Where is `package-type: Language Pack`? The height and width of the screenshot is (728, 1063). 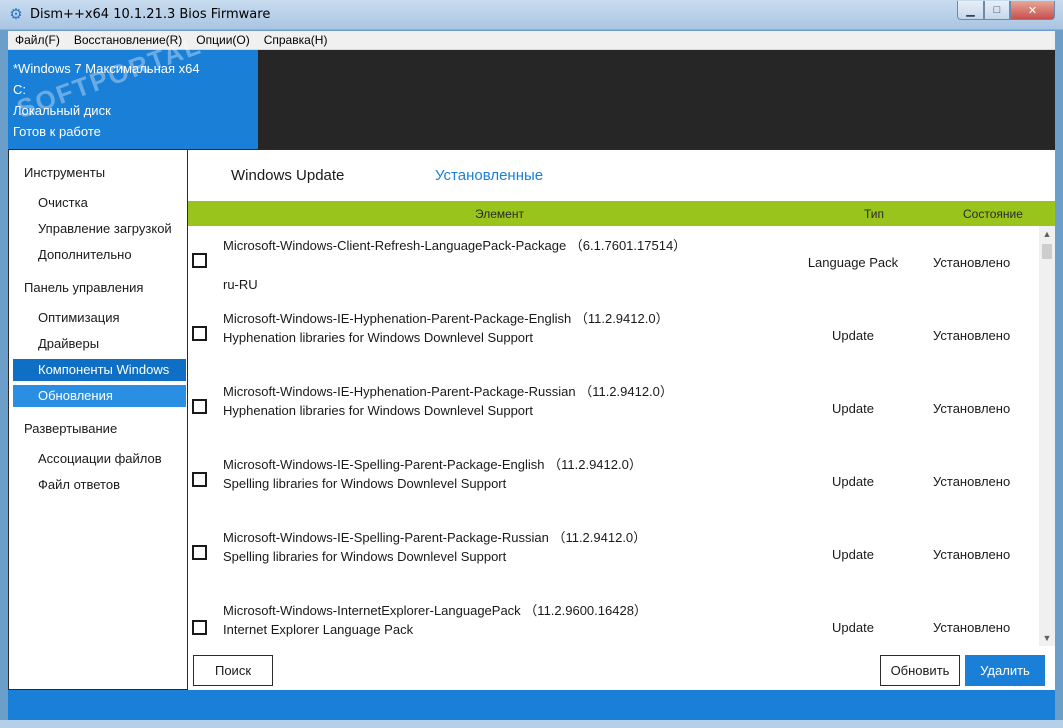
package-type: Language Pack is located at coordinates (853, 262).